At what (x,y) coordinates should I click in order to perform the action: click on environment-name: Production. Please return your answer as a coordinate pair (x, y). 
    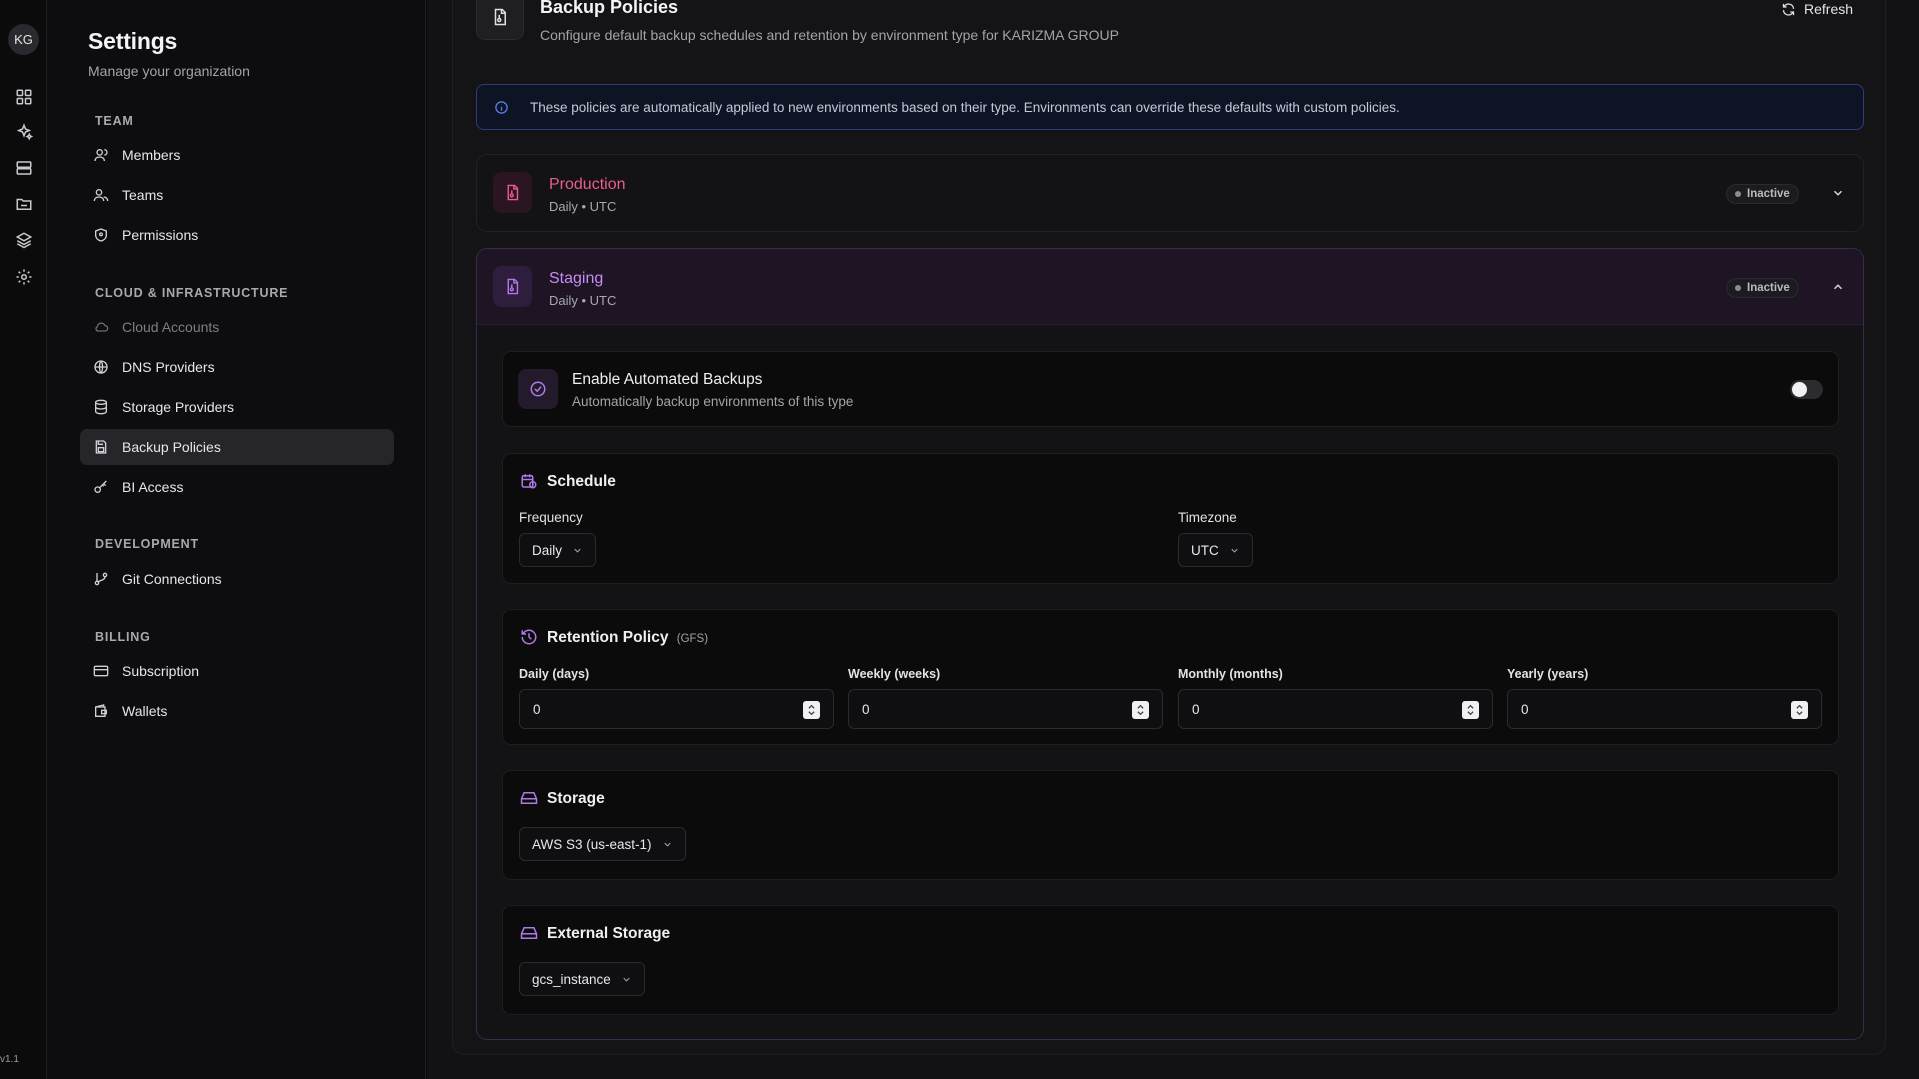
    Looking at the image, I should click on (587, 184).